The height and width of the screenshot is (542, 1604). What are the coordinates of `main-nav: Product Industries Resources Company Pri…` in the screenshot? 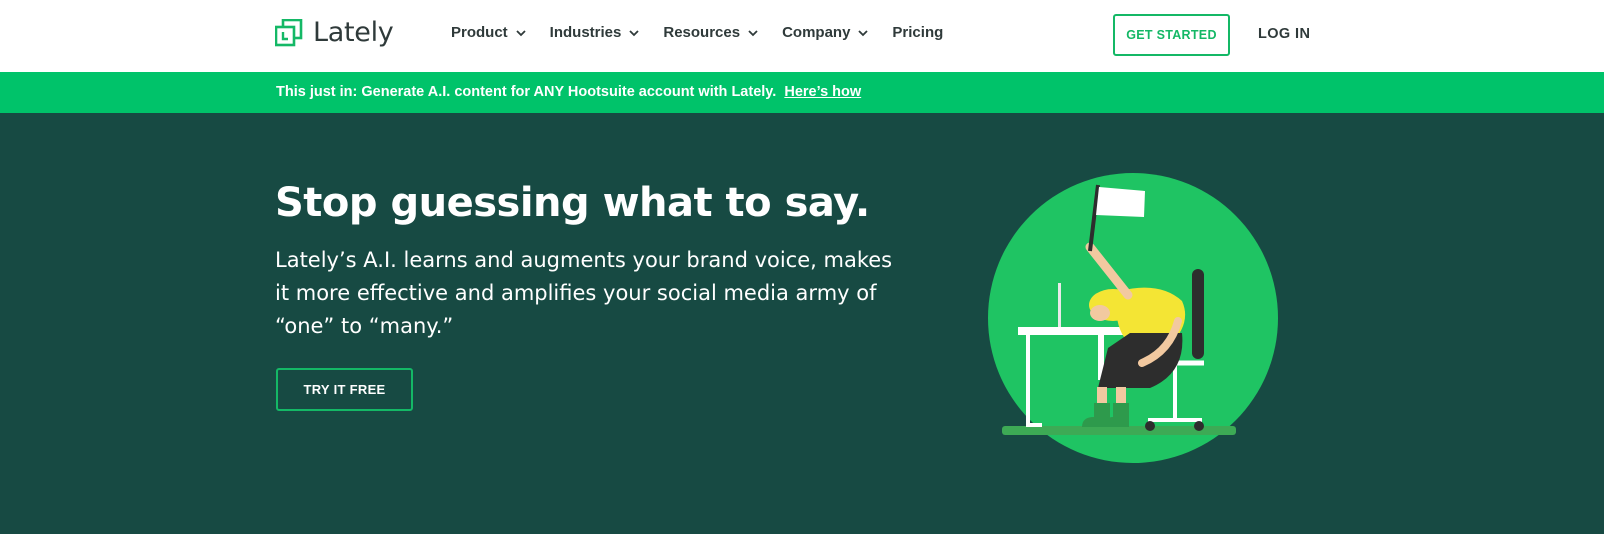 It's located at (709, 32).